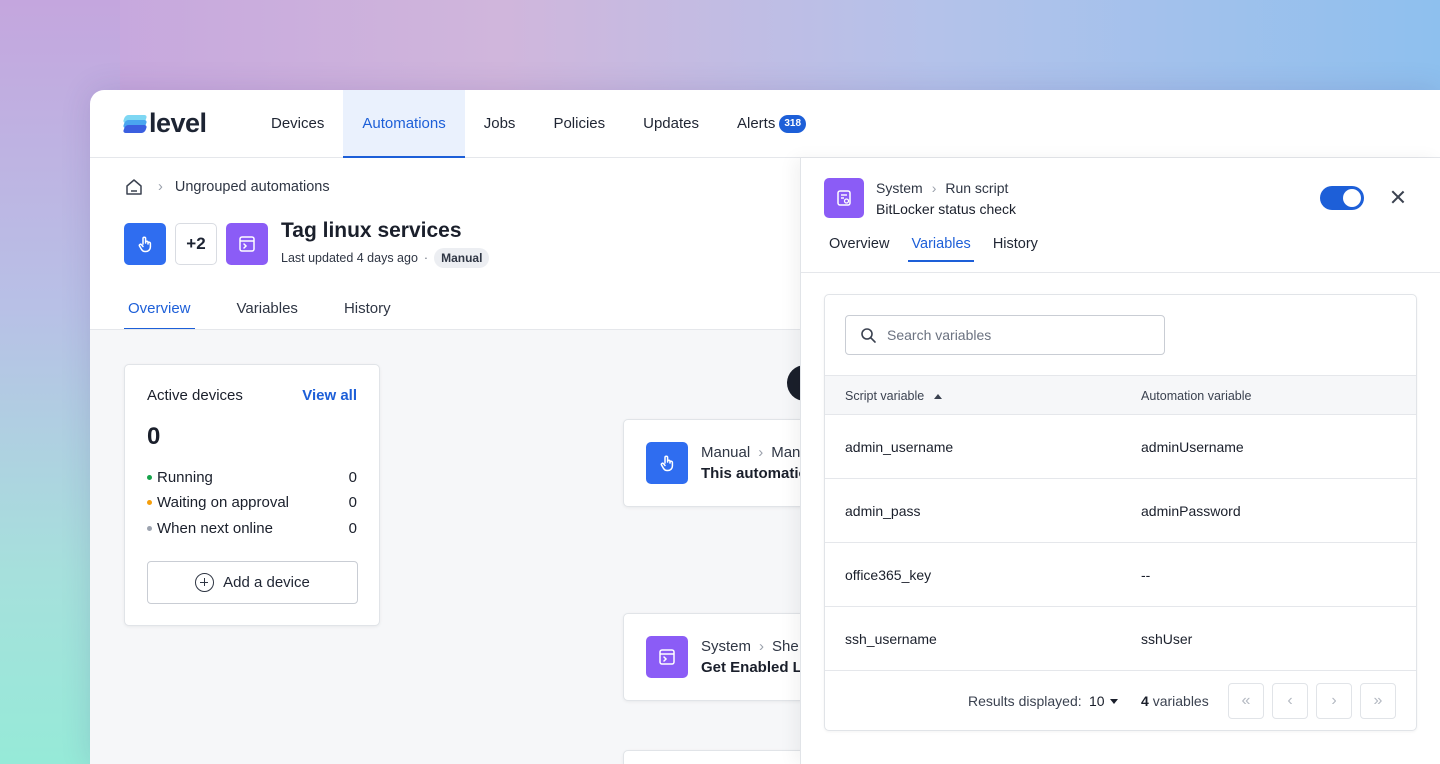 This screenshot has width=1440, height=764. Describe the element at coordinates (1246, 701) in the screenshot. I see `first-page-icon: «` at that location.